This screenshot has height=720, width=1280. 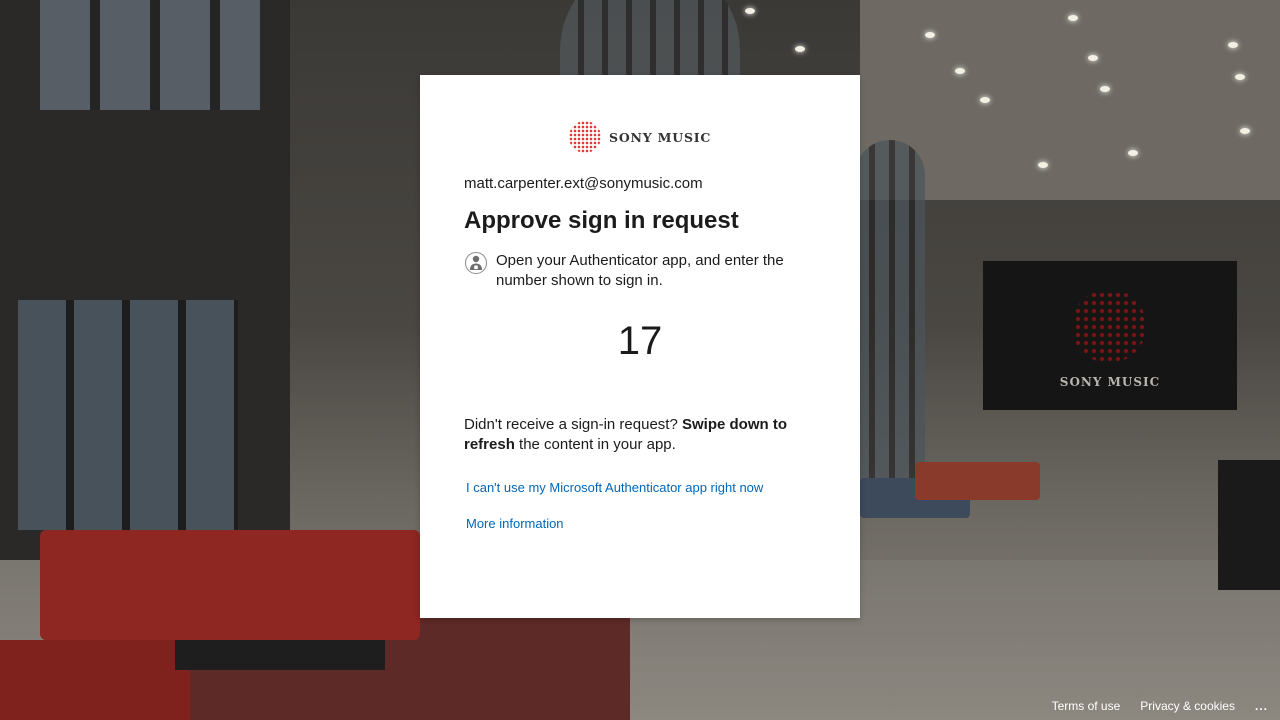 What do you see at coordinates (1086, 706) in the screenshot?
I see `terms-of-use-link: Terms of use` at bounding box center [1086, 706].